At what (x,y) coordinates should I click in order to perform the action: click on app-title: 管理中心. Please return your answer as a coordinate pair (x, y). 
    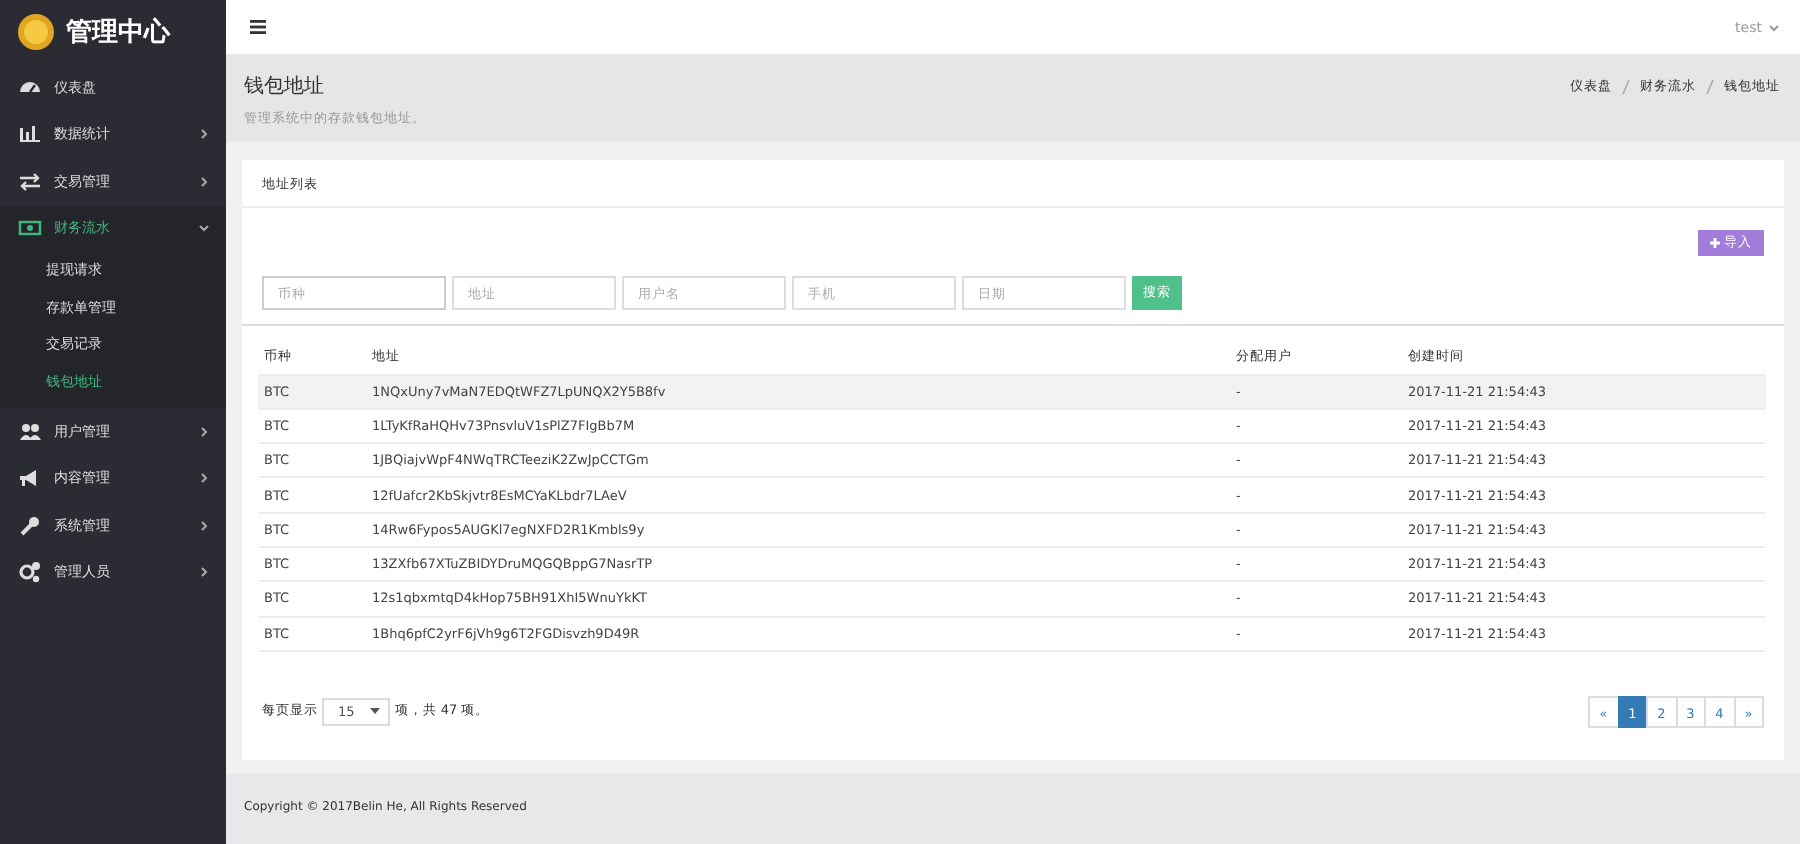
    Looking at the image, I should click on (118, 32).